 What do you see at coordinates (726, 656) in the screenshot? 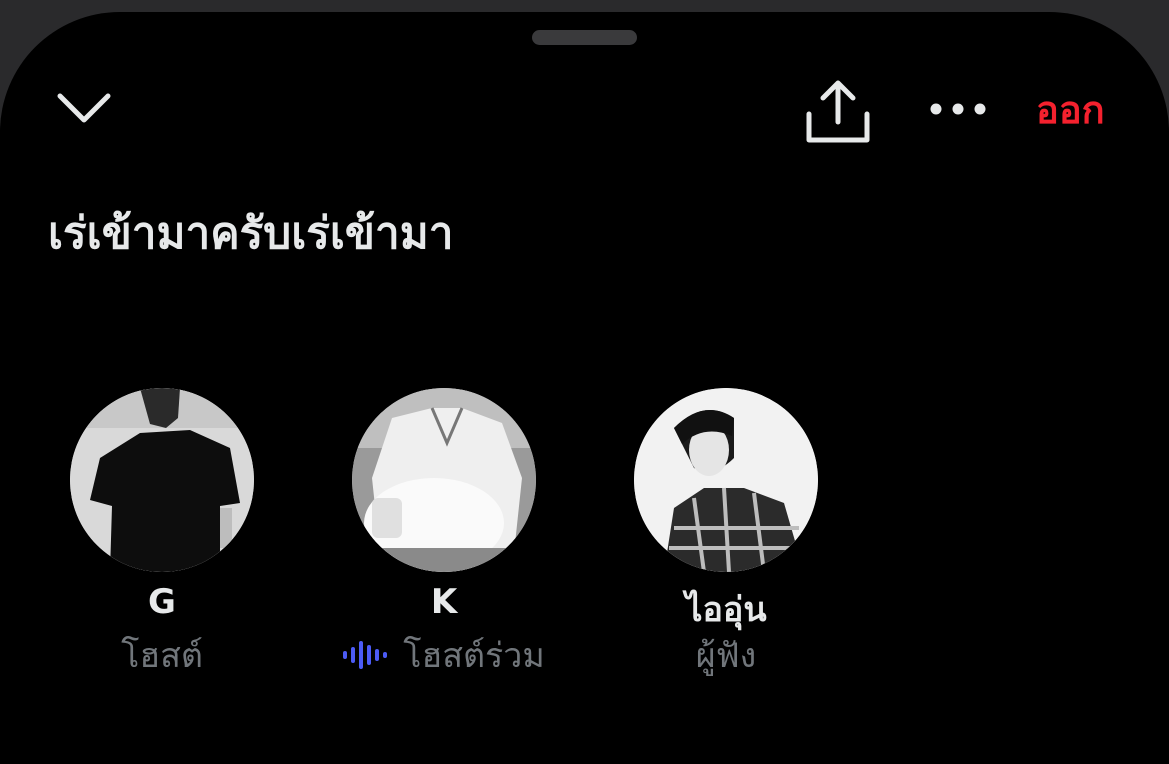
I see `participant-role: ผู้ฟัง` at bounding box center [726, 656].